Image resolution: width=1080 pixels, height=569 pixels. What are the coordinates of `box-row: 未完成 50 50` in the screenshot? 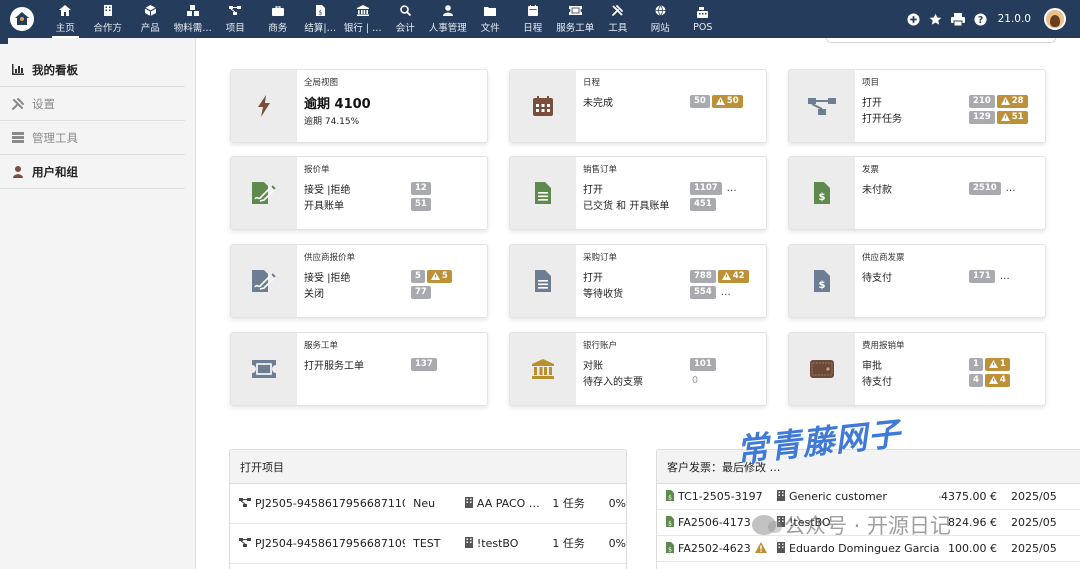 It's located at (671, 101).